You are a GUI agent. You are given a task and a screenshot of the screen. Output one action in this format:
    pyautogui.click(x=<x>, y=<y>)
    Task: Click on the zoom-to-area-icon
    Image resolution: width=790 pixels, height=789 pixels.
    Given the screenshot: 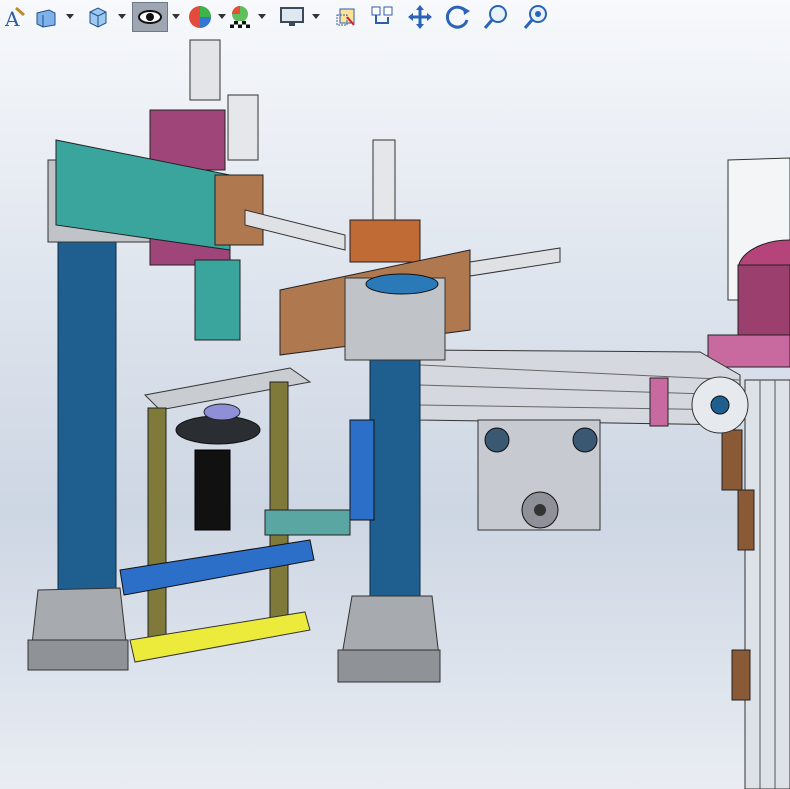 What is the action you would take?
    pyautogui.click(x=382, y=17)
    